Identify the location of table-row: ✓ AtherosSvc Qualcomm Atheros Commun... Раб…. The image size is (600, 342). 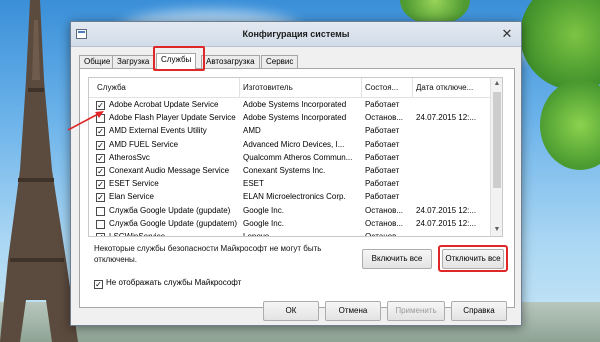
(289, 158).